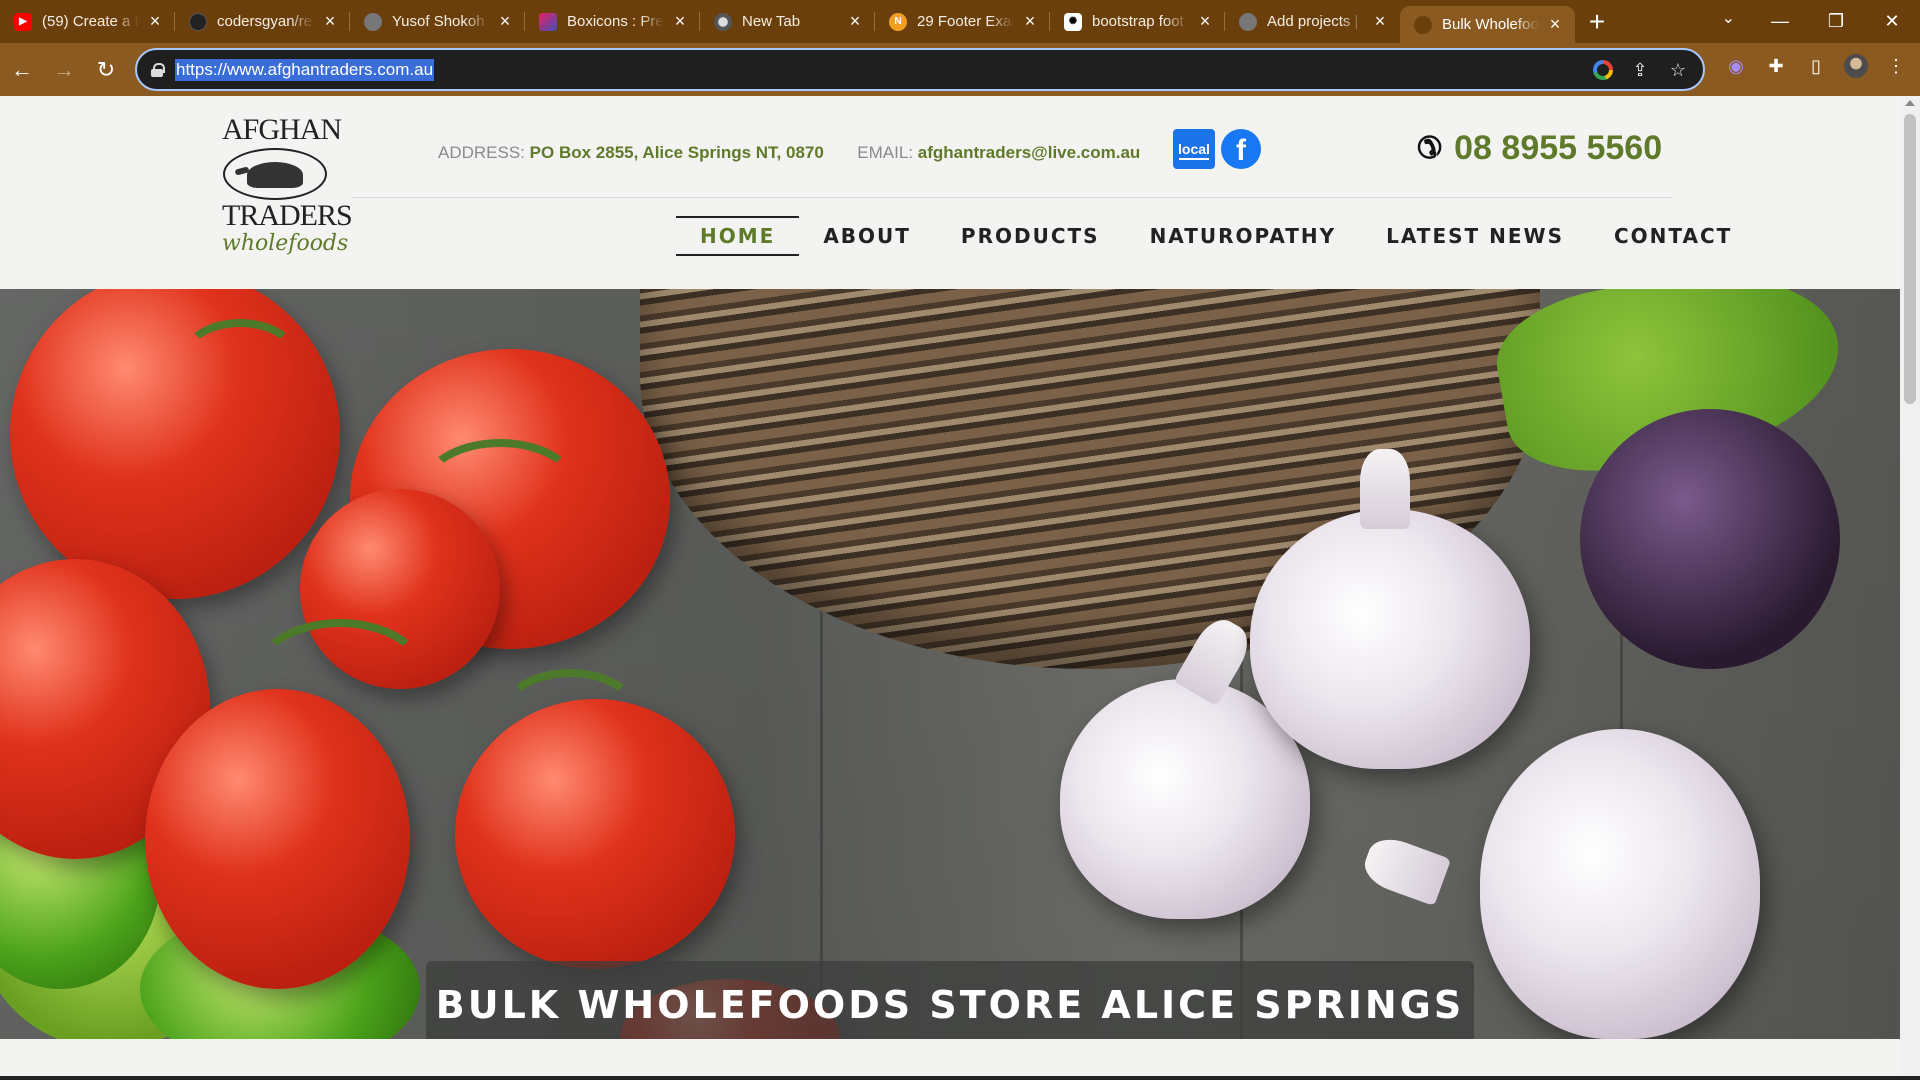 The image size is (1920, 1080). I want to click on browser-tab: N 29 Footer Exar ×, so click(962, 21).